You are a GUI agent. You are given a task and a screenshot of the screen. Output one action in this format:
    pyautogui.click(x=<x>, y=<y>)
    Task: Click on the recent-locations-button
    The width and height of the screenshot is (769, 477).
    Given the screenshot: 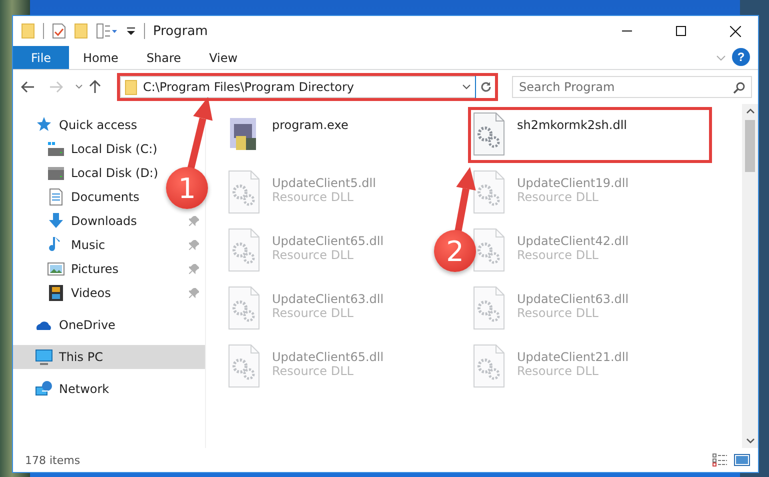 What is the action you would take?
    pyautogui.click(x=79, y=87)
    